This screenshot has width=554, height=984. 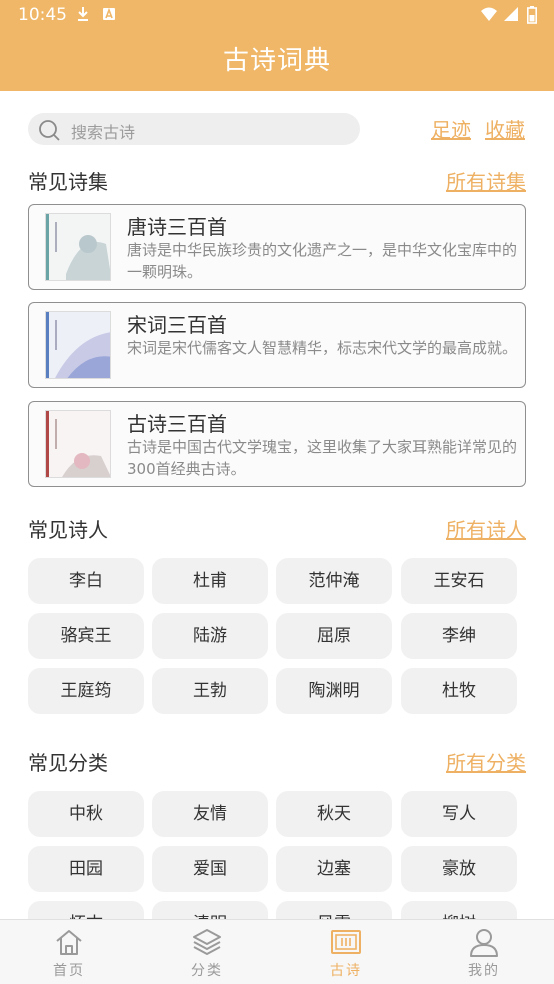 I want to click on tab-profile: 我的, so click(x=484, y=952).